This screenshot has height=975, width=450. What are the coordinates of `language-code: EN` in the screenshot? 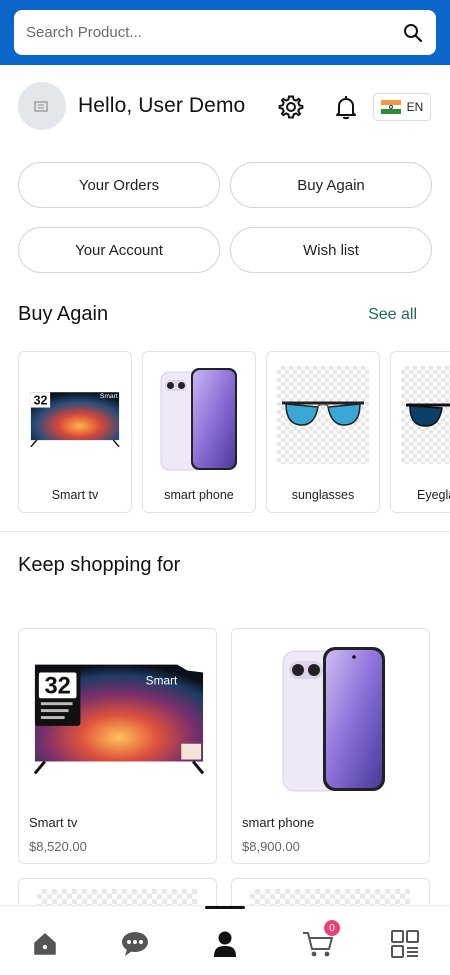 It's located at (415, 107).